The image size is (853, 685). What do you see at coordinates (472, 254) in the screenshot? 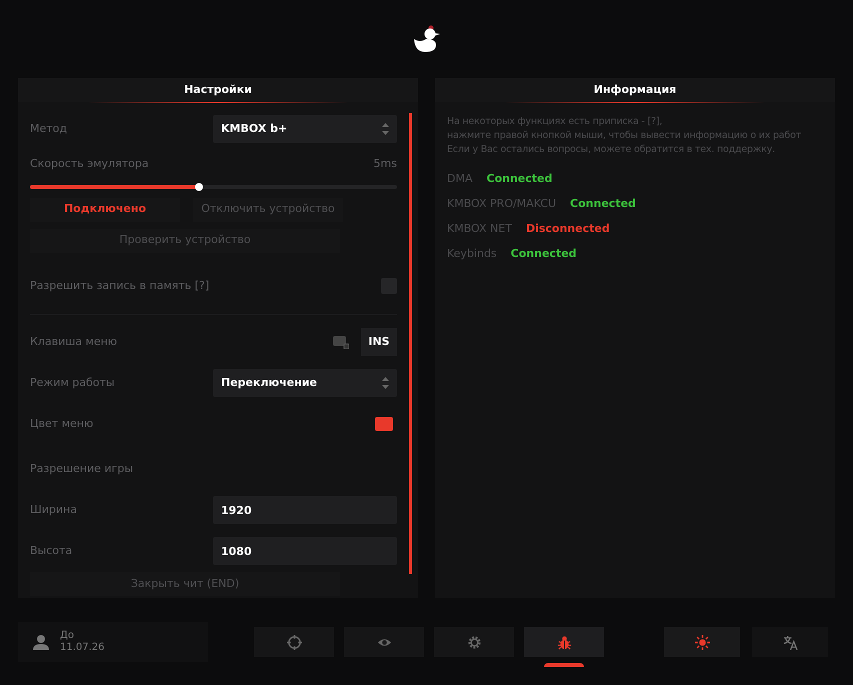
I see `status-name: Keybinds` at bounding box center [472, 254].